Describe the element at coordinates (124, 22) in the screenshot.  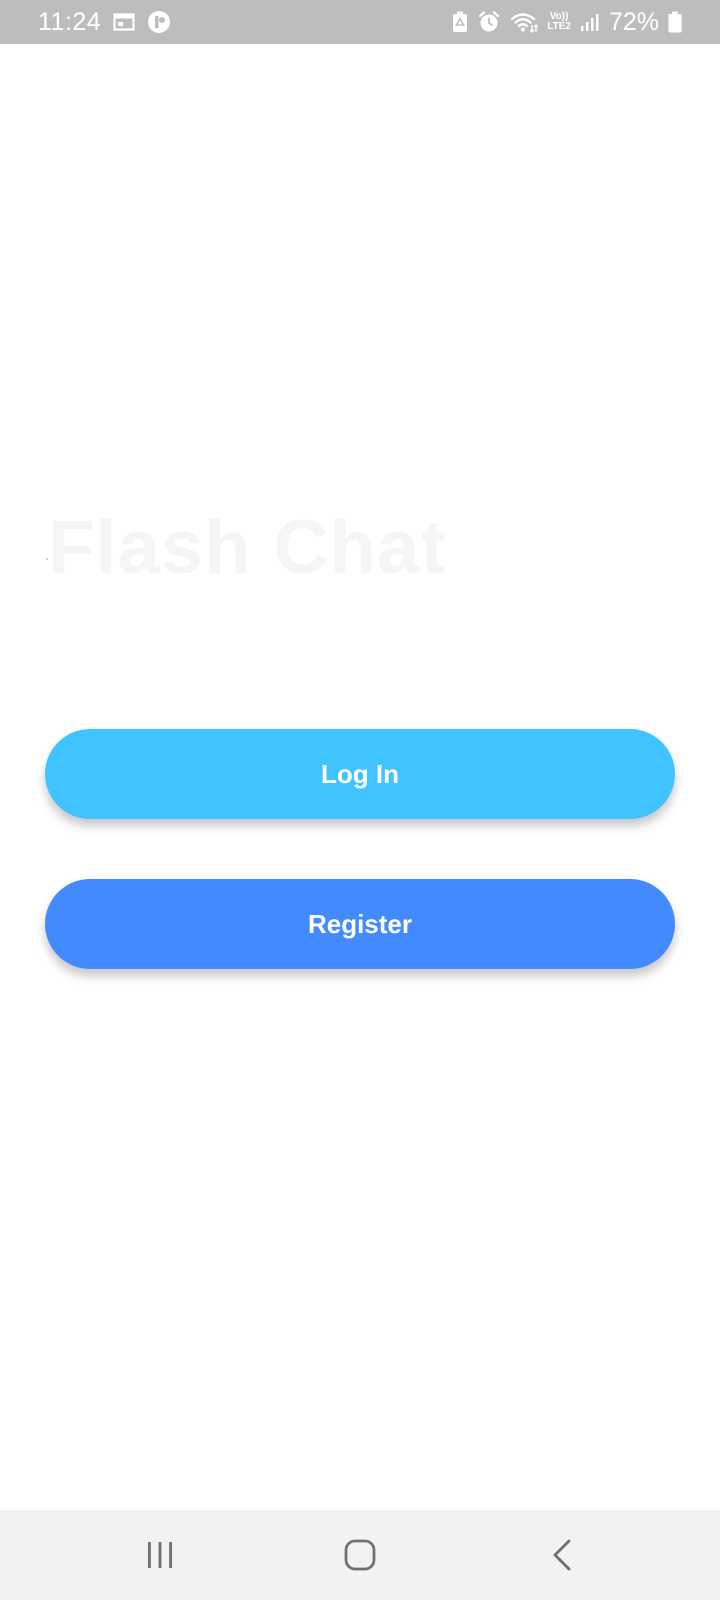
I see `calendar-icon` at that location.